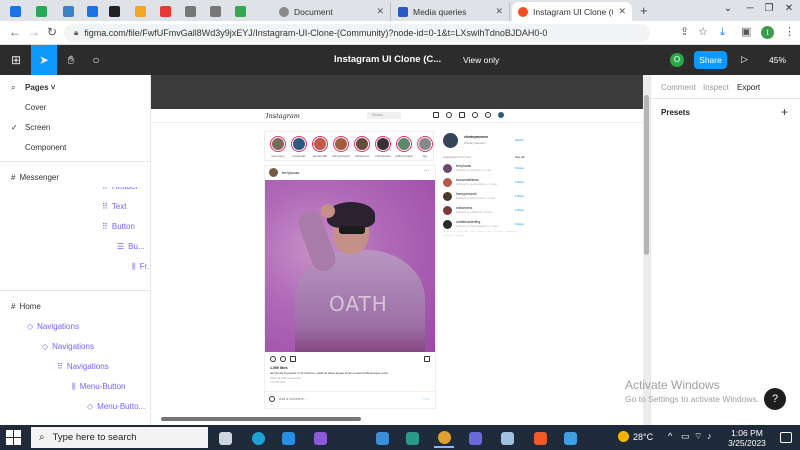  What do you see at coordinates (426, 171) in the screenshot?
I see `more-icon: ···` at bounding box center [426, 171].